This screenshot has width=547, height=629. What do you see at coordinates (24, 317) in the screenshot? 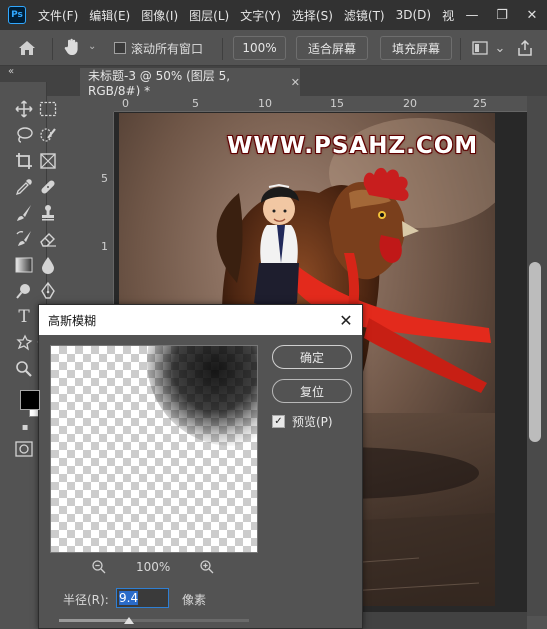
I see `type-tool-icon: T` at bounding box center [24, 317].